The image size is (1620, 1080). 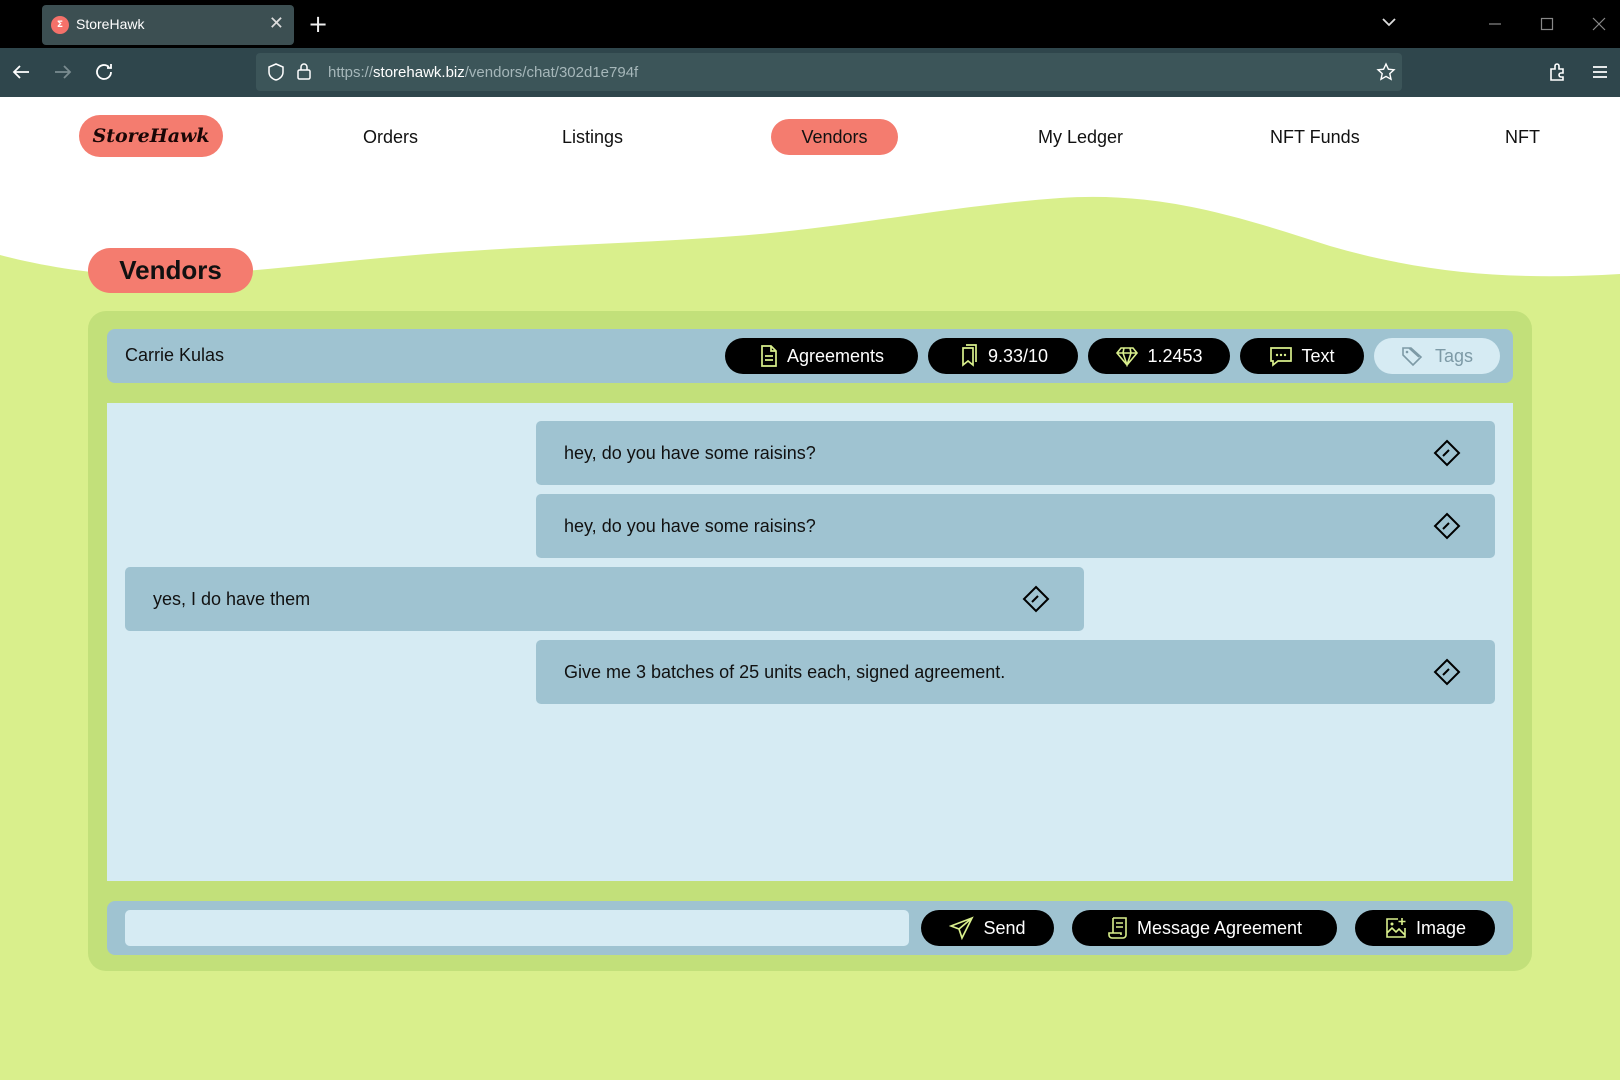 I want to click on contact-name: Carrie Kulas, so click(x=175, y=355).